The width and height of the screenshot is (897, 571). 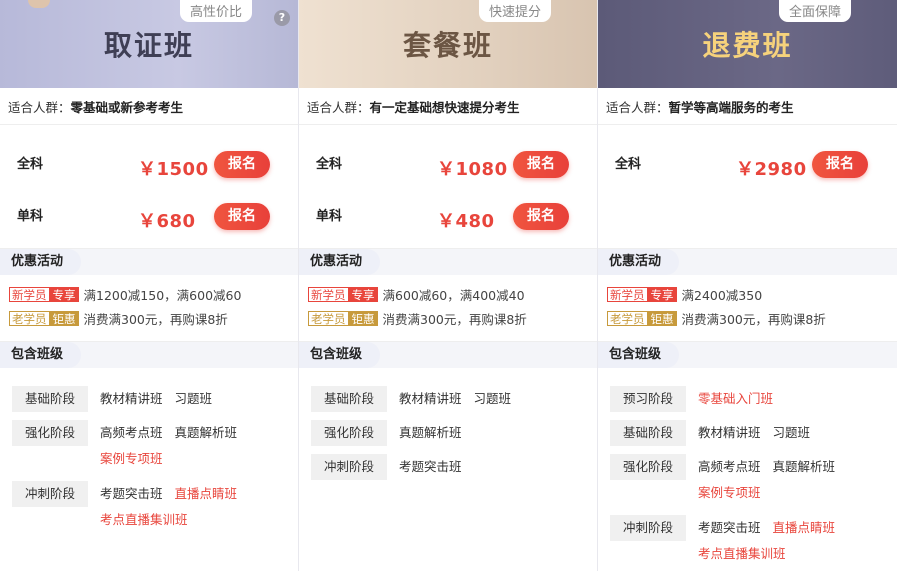 I want to click on promo-section: 优惠活动新学员 专享 满2400减350 老学员 钜惠 消费满300元，再购课8折, so click(x=747, y=294).